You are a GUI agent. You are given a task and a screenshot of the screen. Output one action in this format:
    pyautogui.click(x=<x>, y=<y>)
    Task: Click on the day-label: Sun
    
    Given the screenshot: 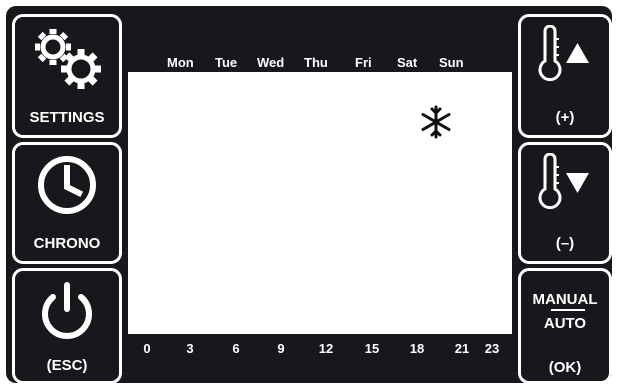 What is the action you would take?
    pyautogui.click(x=451, y=62)
    